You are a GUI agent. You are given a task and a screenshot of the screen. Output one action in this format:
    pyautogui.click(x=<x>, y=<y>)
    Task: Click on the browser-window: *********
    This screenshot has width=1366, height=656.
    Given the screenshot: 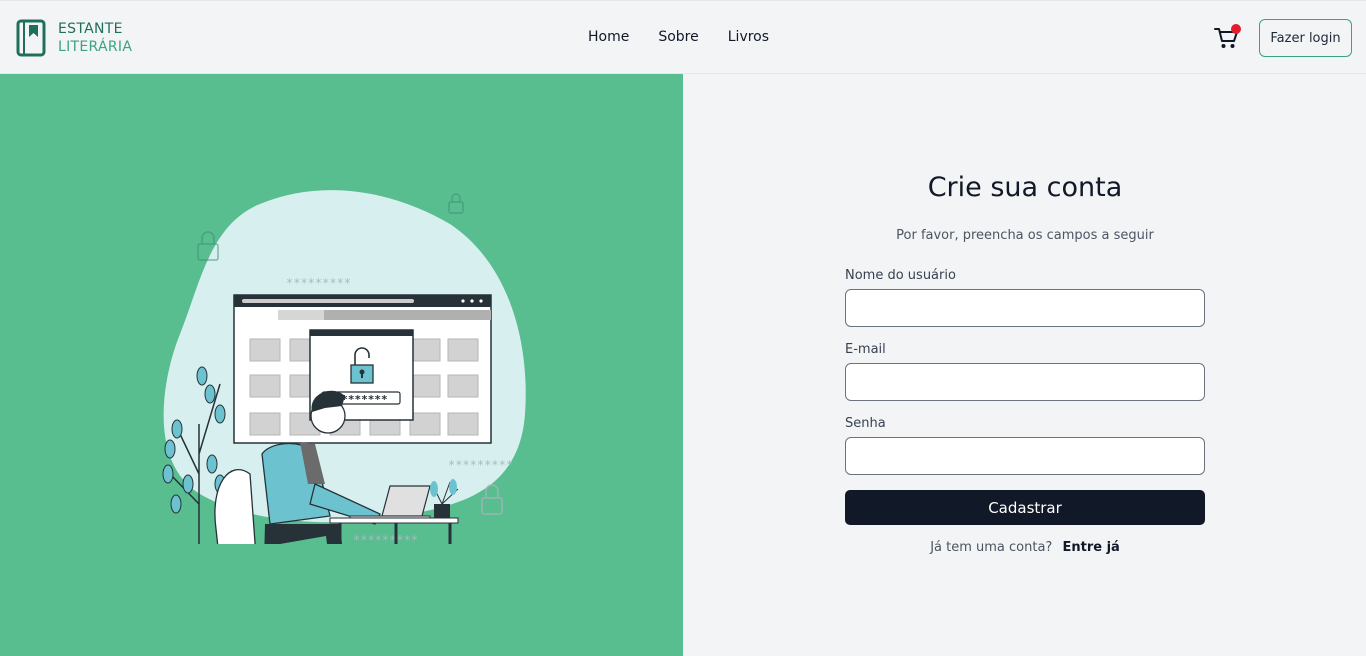 What is the action you would take?
    pyautogui.click(x=362, y=369)
    